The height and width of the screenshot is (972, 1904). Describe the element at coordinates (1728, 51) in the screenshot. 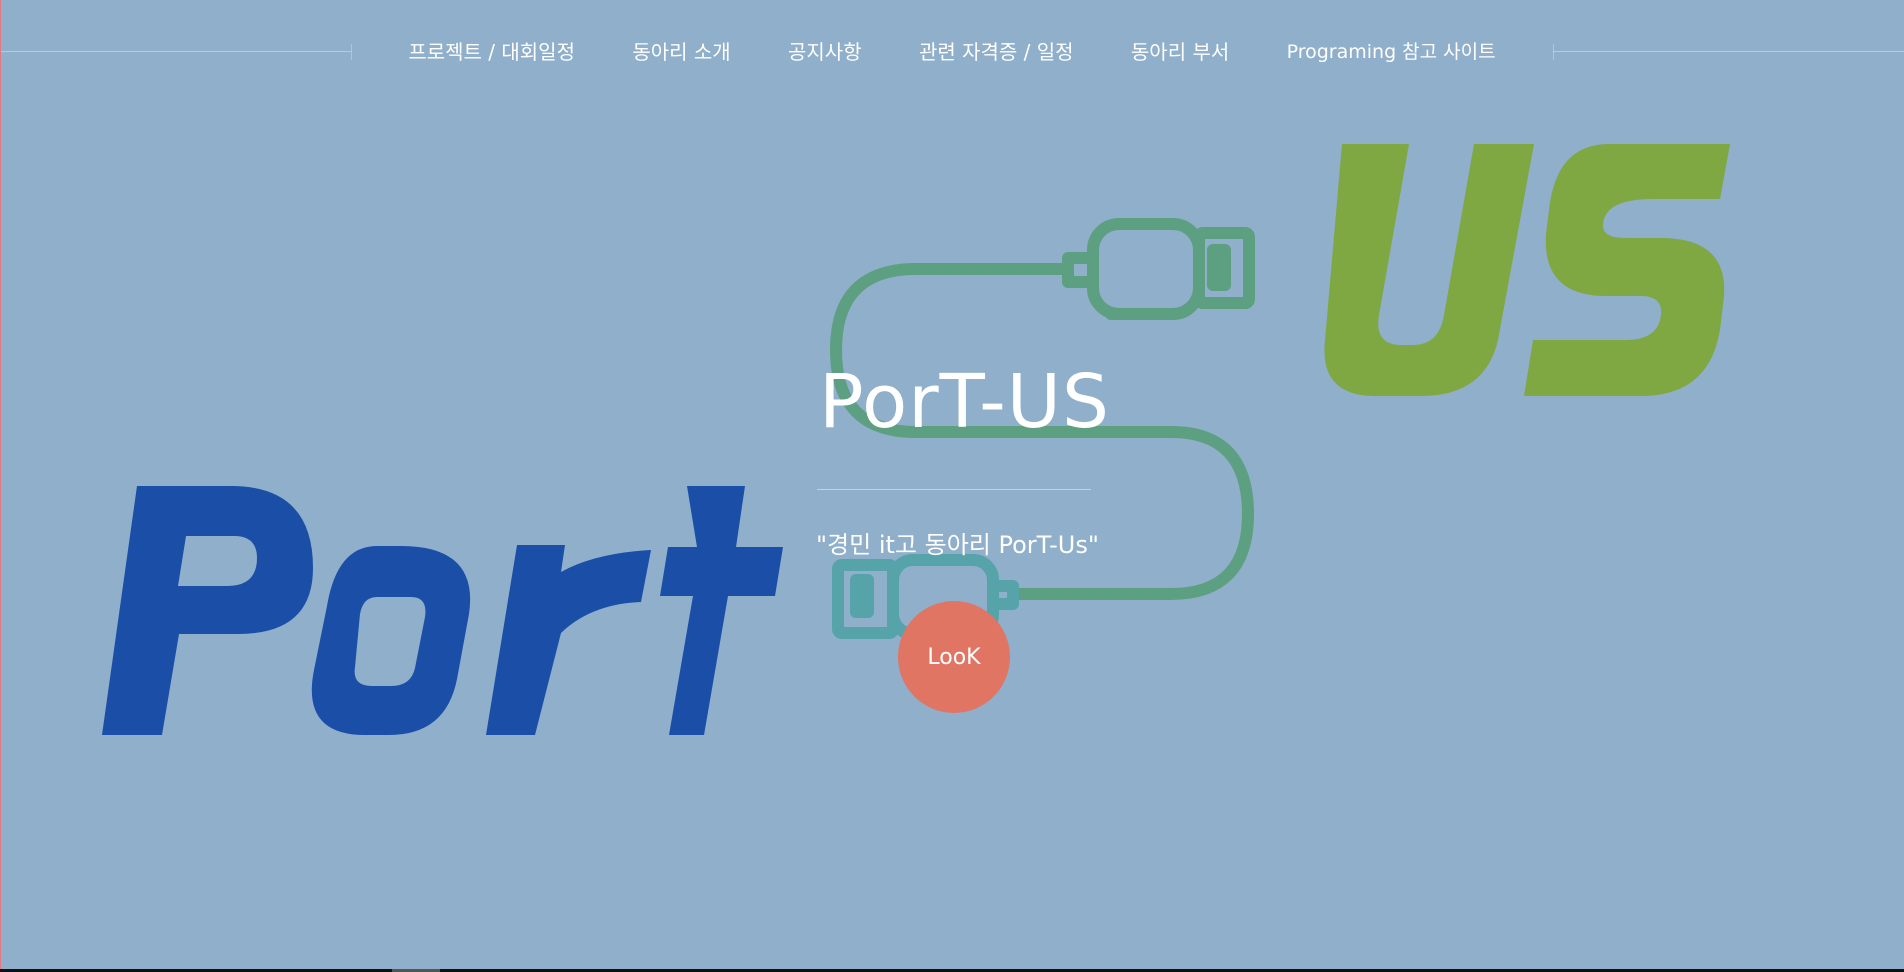

I see `nav-divider-right` at that location.